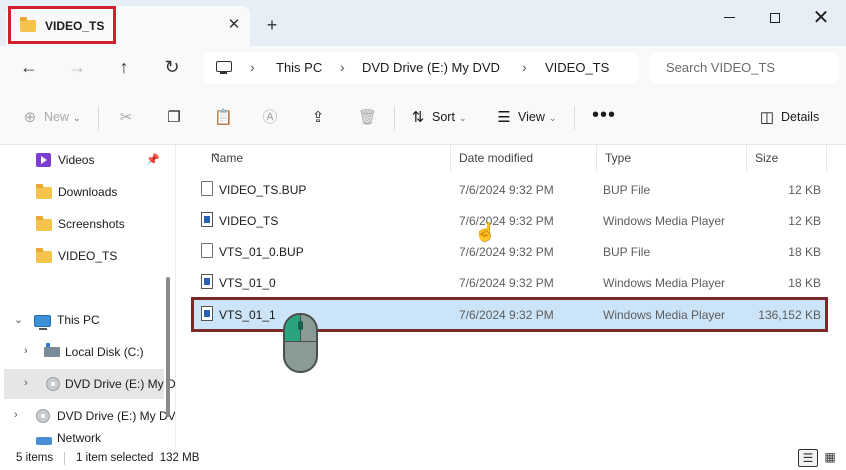 Image resolution: width=846 pixels, height=470 pixels. I want to click on column-header-label: Type, so click(618, 158).